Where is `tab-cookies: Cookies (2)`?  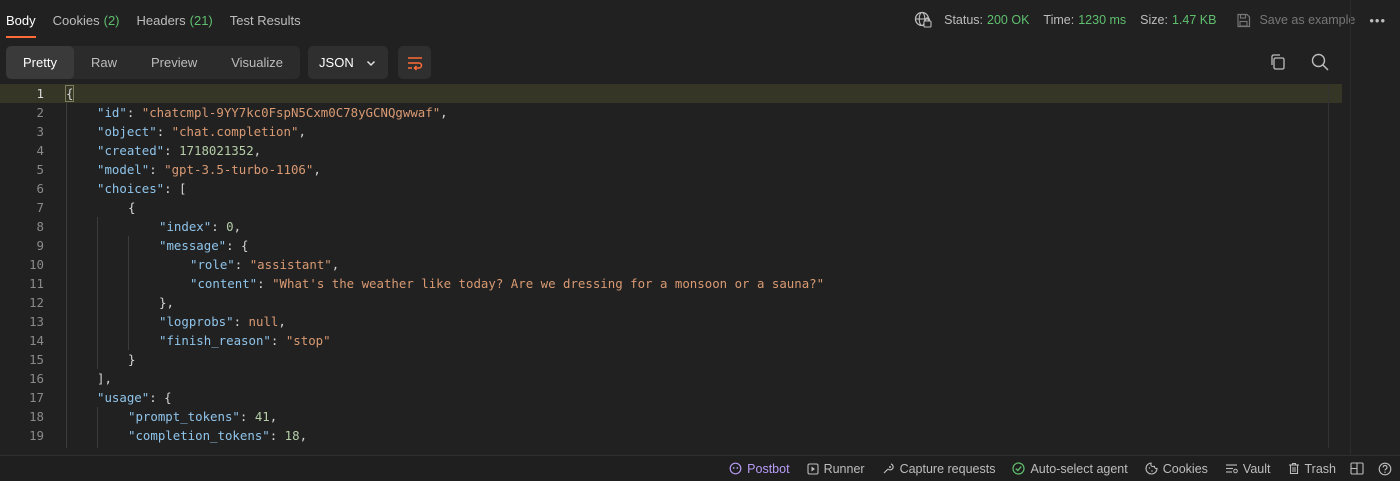
tab-cookies: Cookies (2) is located at coordinates (86, 20).